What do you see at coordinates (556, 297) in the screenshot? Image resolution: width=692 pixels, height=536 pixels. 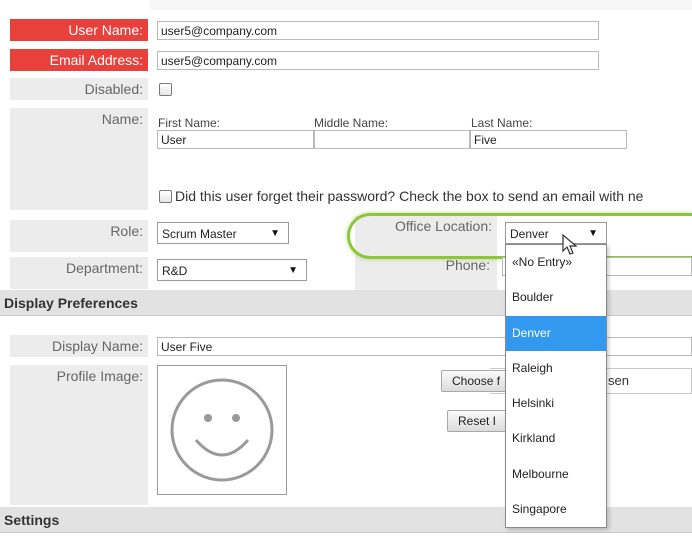 I see `dropdown-option: Boulder` at bounding box center [556, 297].